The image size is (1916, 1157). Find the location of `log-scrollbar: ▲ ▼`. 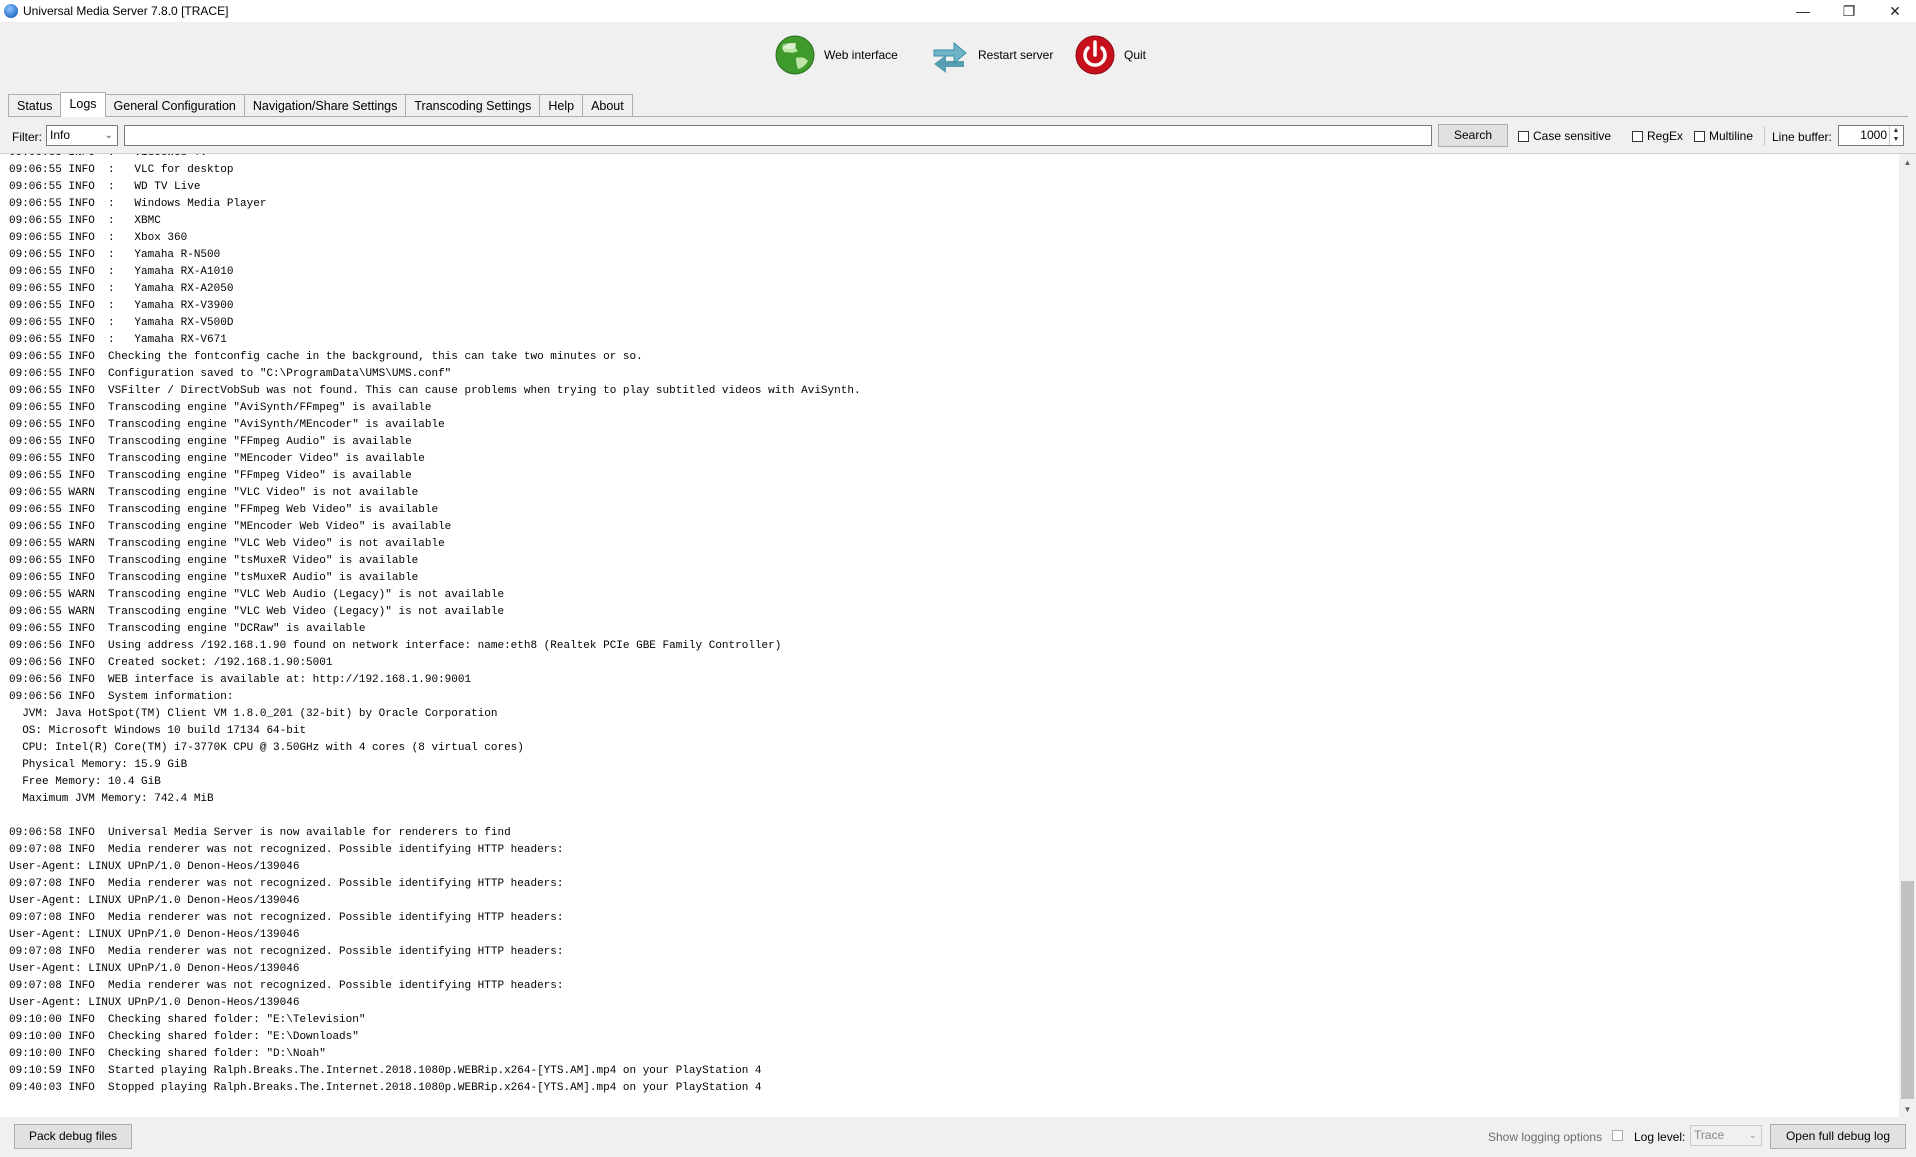

log-scrollbar: ▲ ▼ is located at coordinates (1907, 636).